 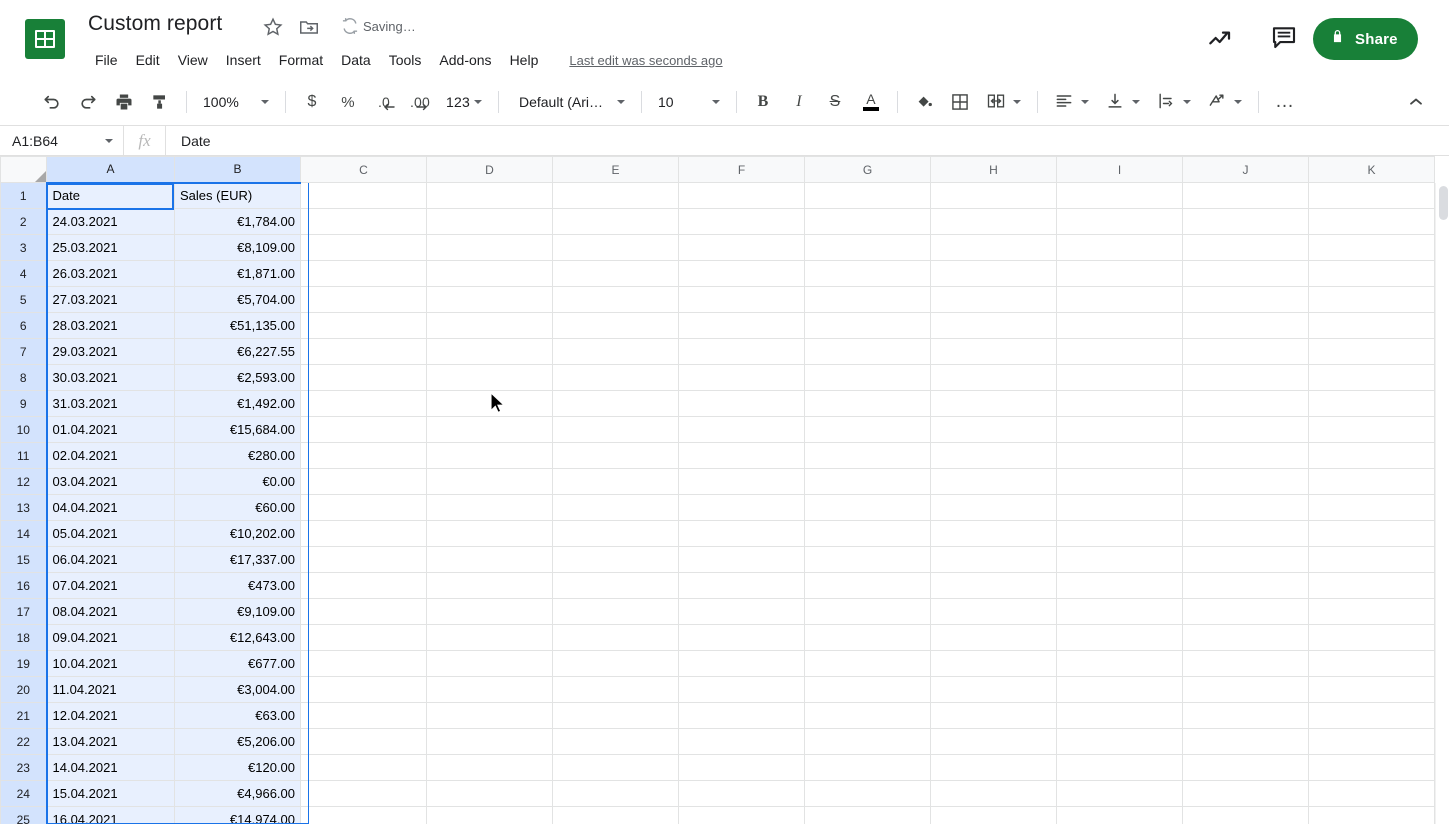 What do you see at coordinates (1245, 169) in the screenshot?
I see `column-header-j: J` at bounding box center [1245, 169].